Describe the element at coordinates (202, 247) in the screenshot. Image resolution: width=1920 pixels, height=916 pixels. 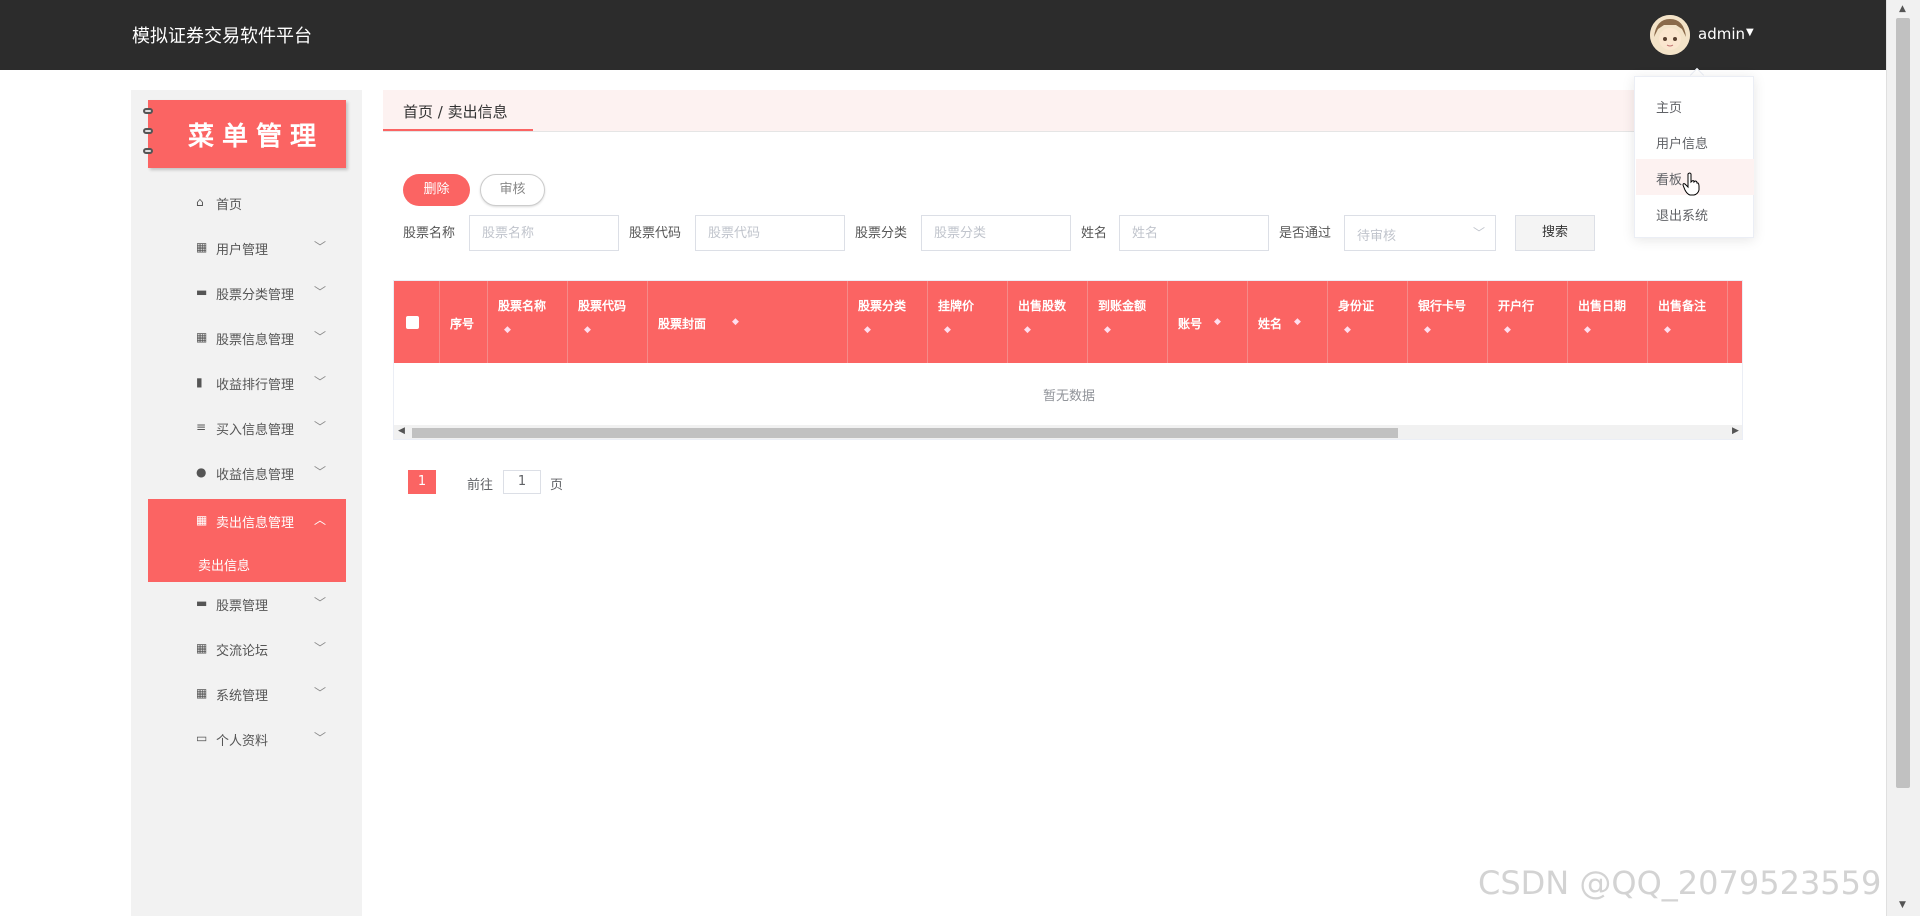
I see `grid-icon: ▦` at that location.